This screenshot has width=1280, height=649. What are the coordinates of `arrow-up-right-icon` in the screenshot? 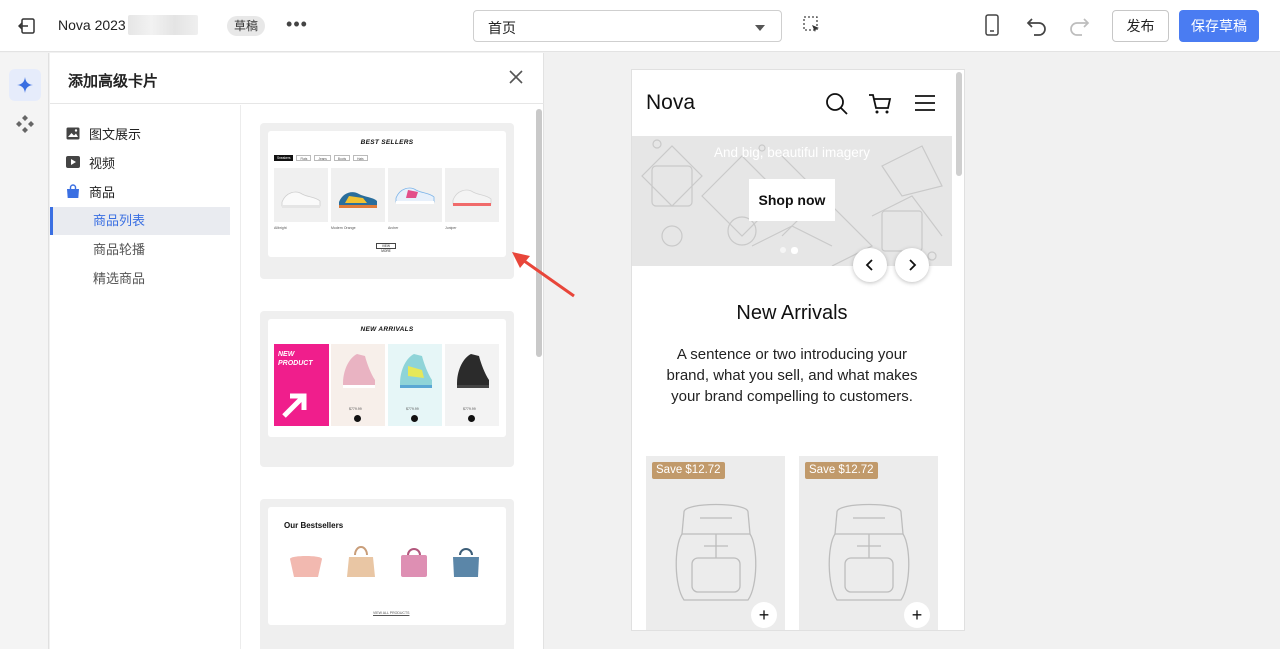 It's located at (294, 405).